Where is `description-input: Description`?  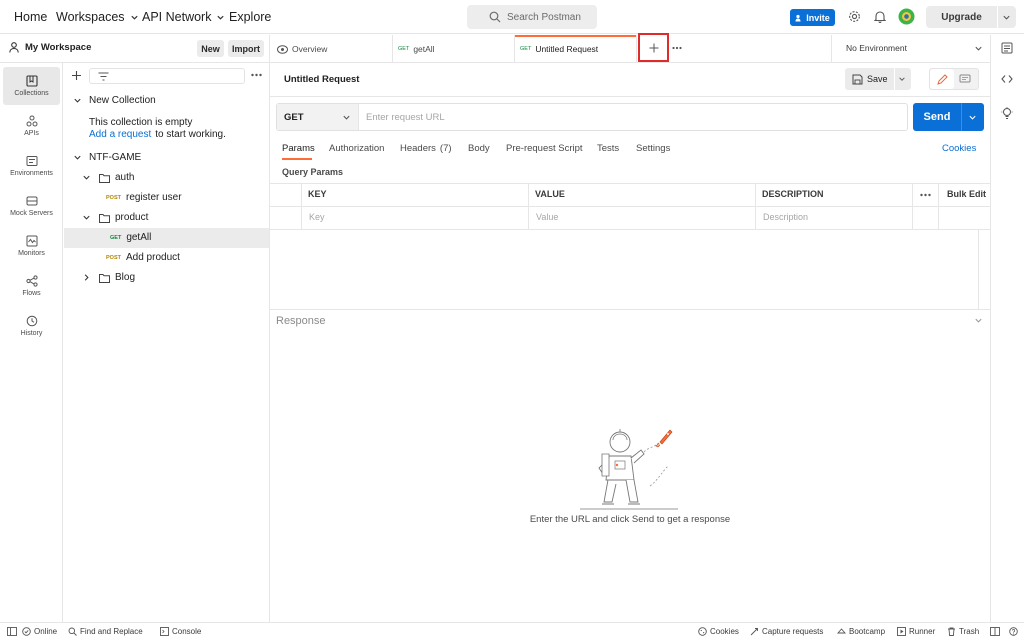 description-input: Description is located at coordinates (785, 217).